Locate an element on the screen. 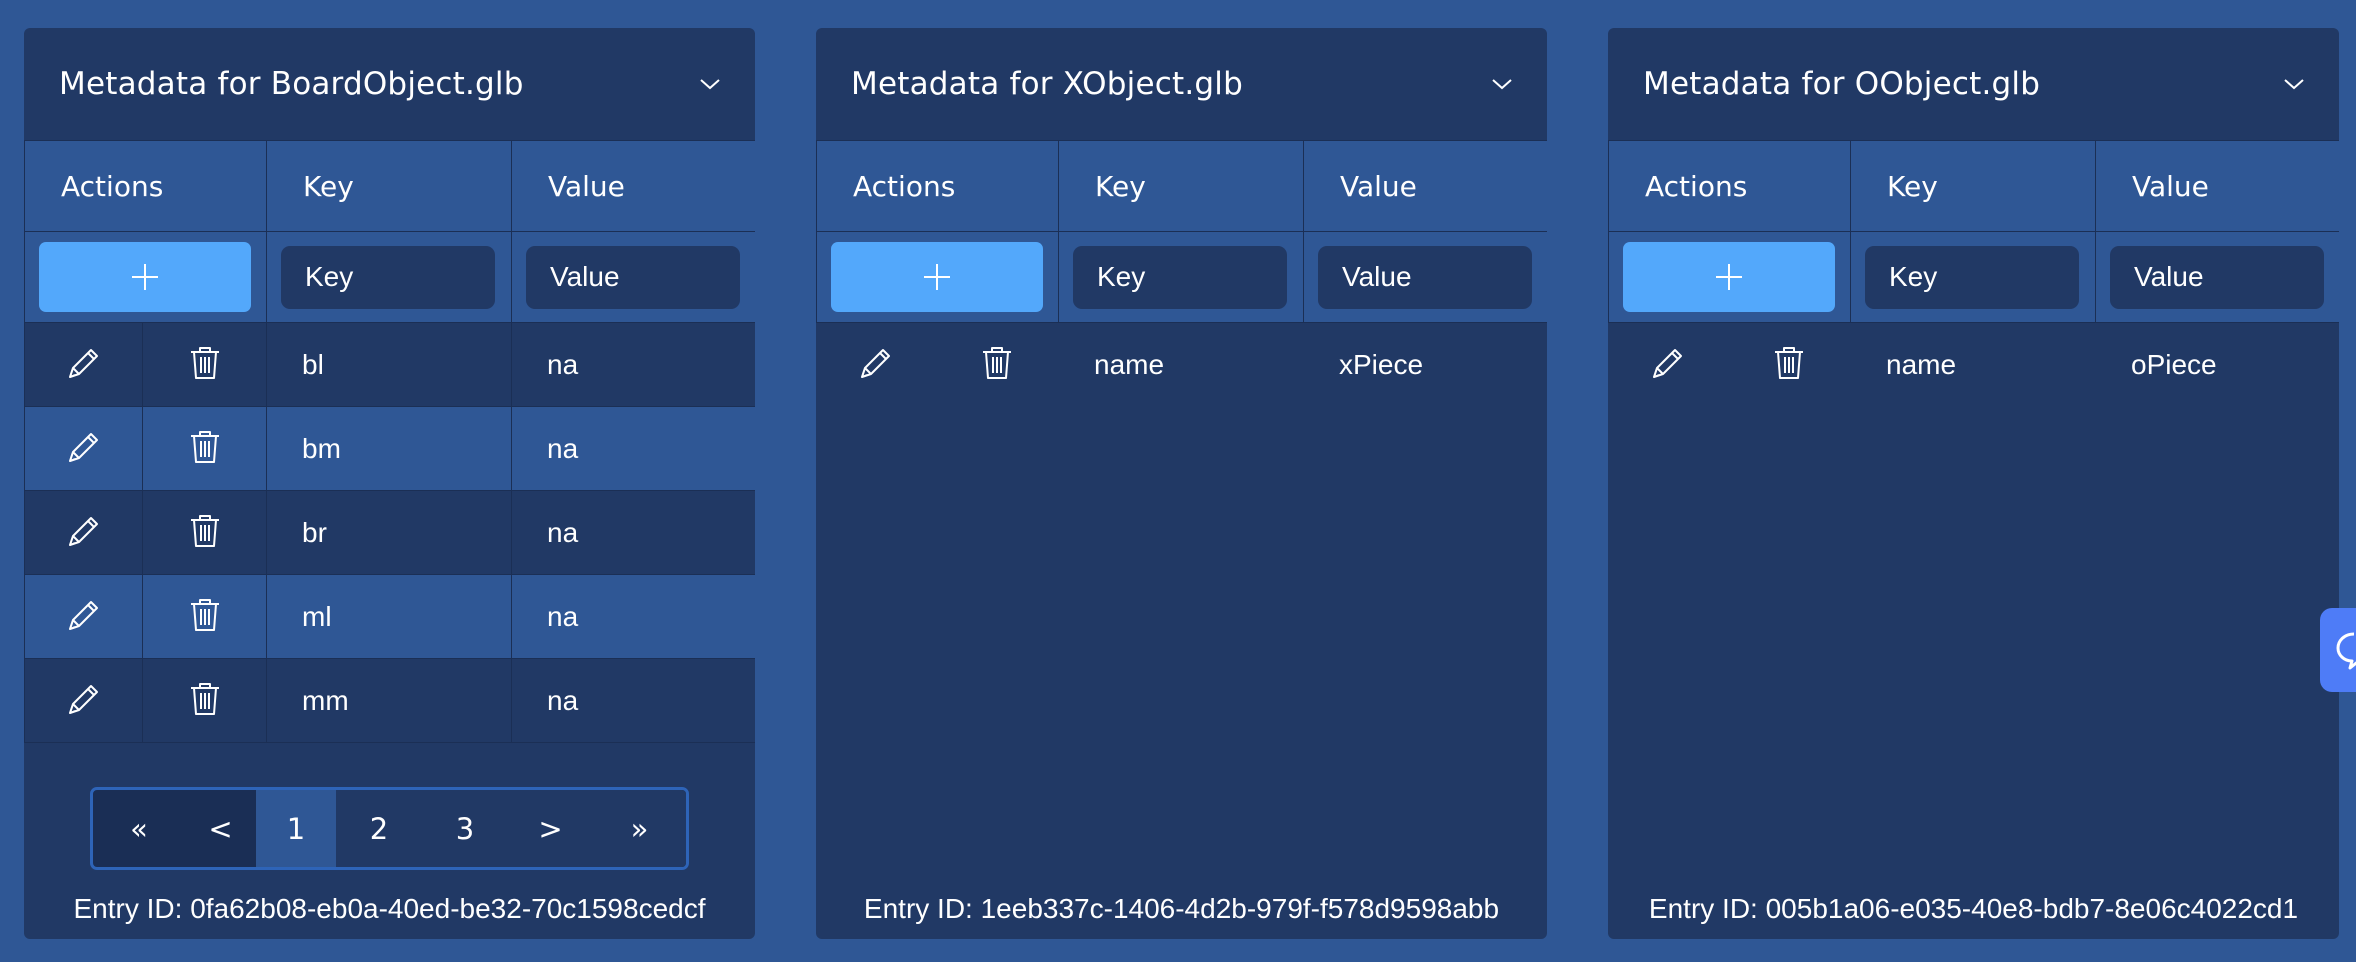 The height and width of the screenshot is (962, 2356). row-key: br is located at coordinates (389, 532).